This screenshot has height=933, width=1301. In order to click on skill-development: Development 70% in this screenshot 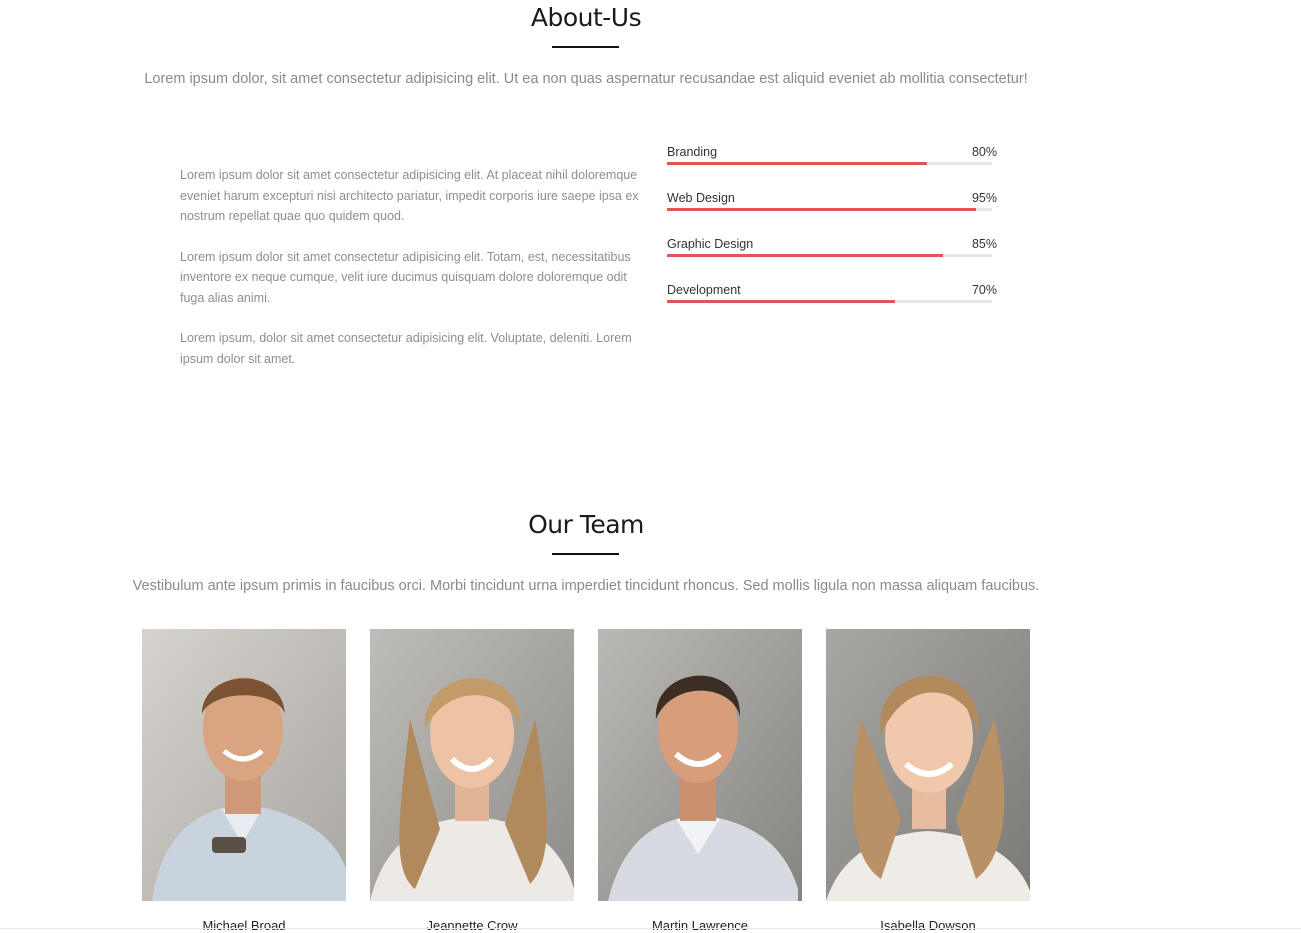, I will do `click(832, 306)`.